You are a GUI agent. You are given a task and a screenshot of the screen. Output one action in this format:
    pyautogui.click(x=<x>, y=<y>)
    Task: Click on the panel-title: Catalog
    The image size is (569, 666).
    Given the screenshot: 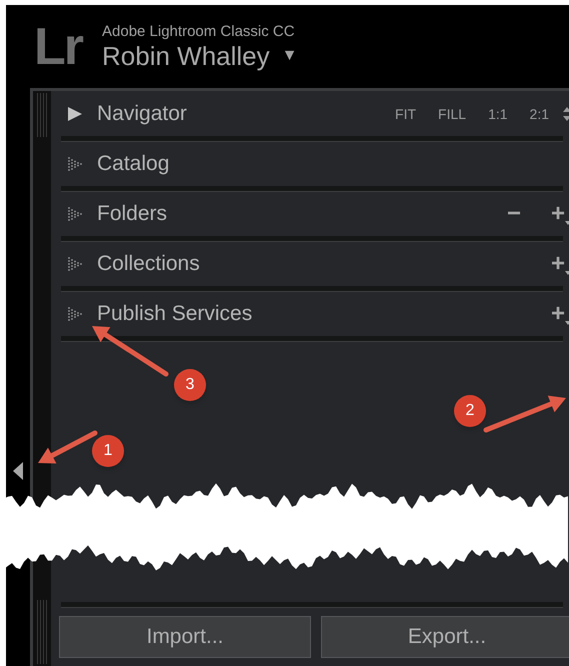 What is the action you would take?
    pyautogui.click(x=133, y=164)
    